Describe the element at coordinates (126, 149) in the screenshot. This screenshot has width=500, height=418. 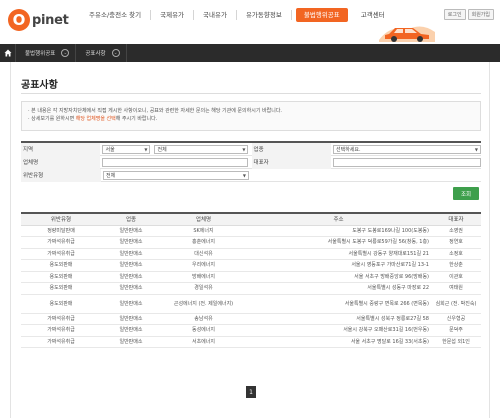
I see `sido-select: 서울 ▼` at that location.